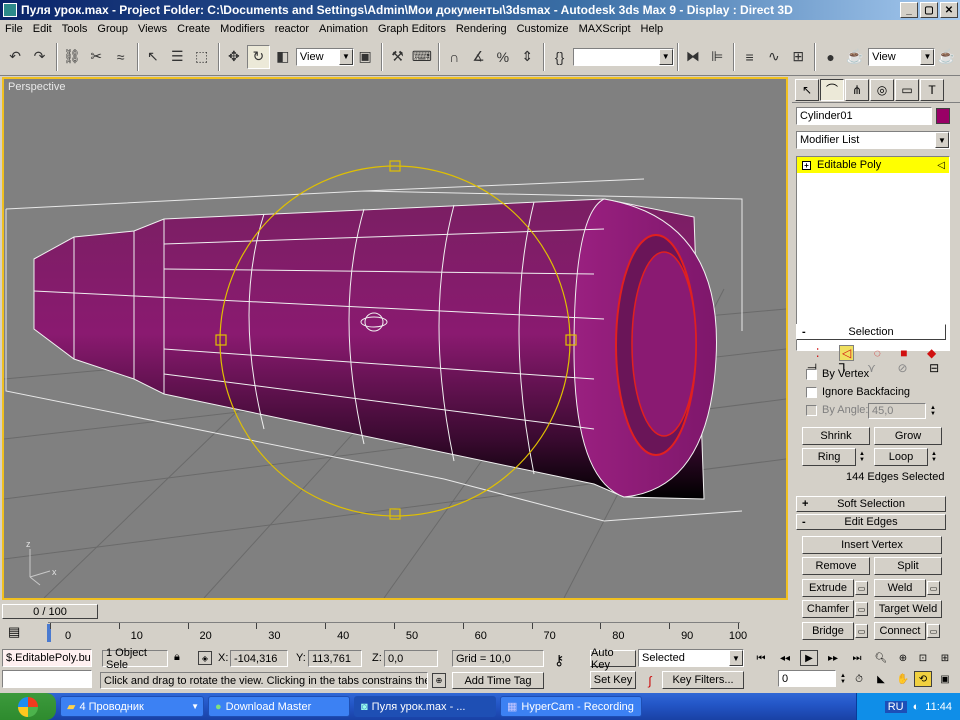  What do you see at coordinates (916, 707) in the screenshot?
I see `network-icon: ◐` at bounding box center [916, 707].